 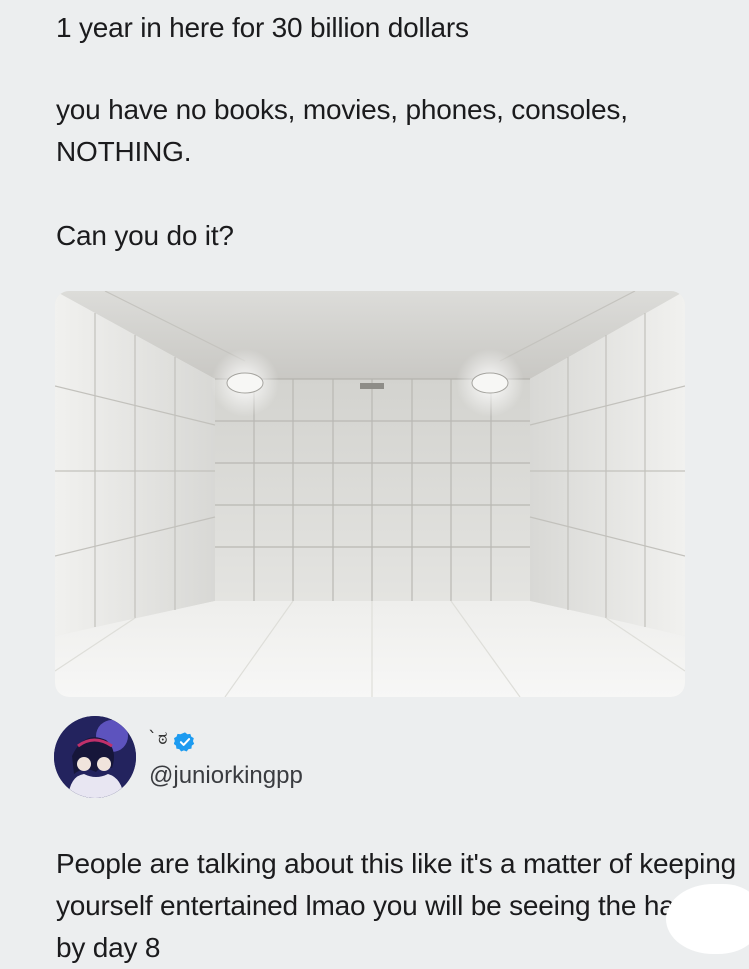 I want to click on display-name: `ಠ, so click(x=158, y=738).